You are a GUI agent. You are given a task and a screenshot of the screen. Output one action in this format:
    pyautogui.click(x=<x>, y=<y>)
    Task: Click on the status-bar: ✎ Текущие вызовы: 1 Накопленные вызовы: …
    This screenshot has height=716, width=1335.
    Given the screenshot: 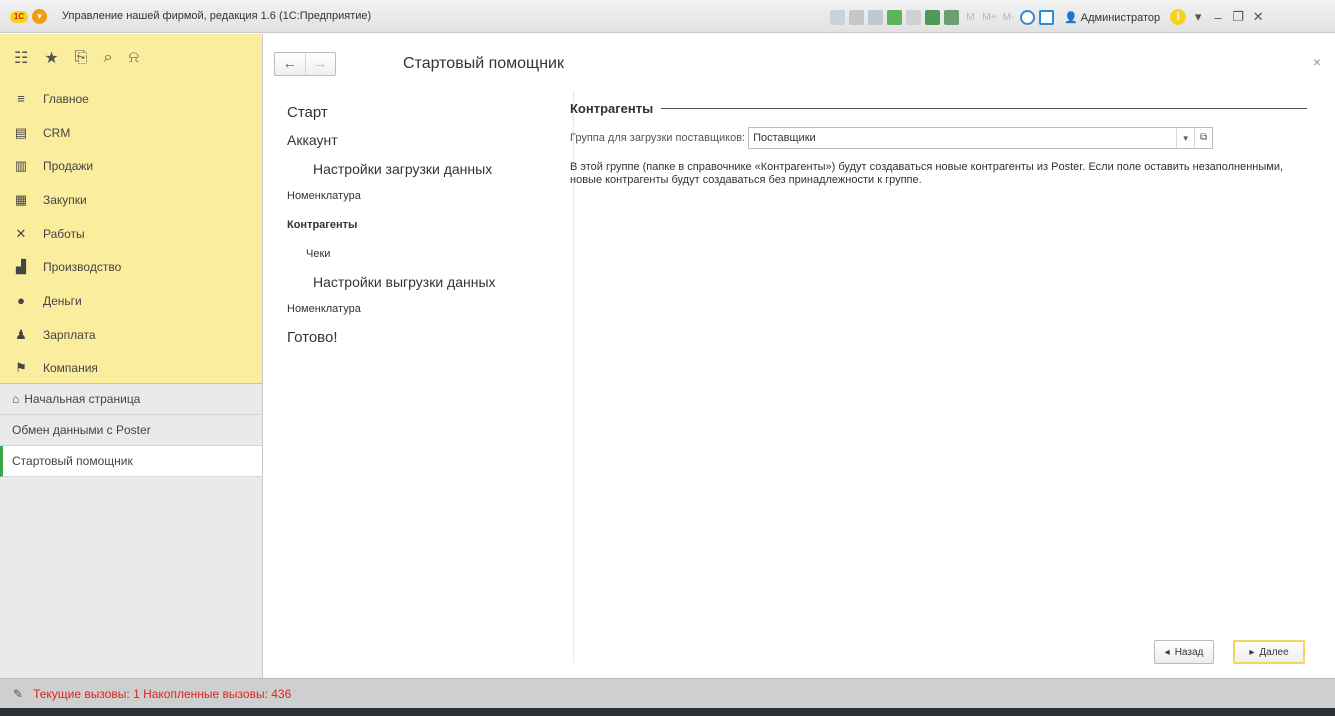 What is the action you would take?
    pyautogui.click(x=667, y=693)
    